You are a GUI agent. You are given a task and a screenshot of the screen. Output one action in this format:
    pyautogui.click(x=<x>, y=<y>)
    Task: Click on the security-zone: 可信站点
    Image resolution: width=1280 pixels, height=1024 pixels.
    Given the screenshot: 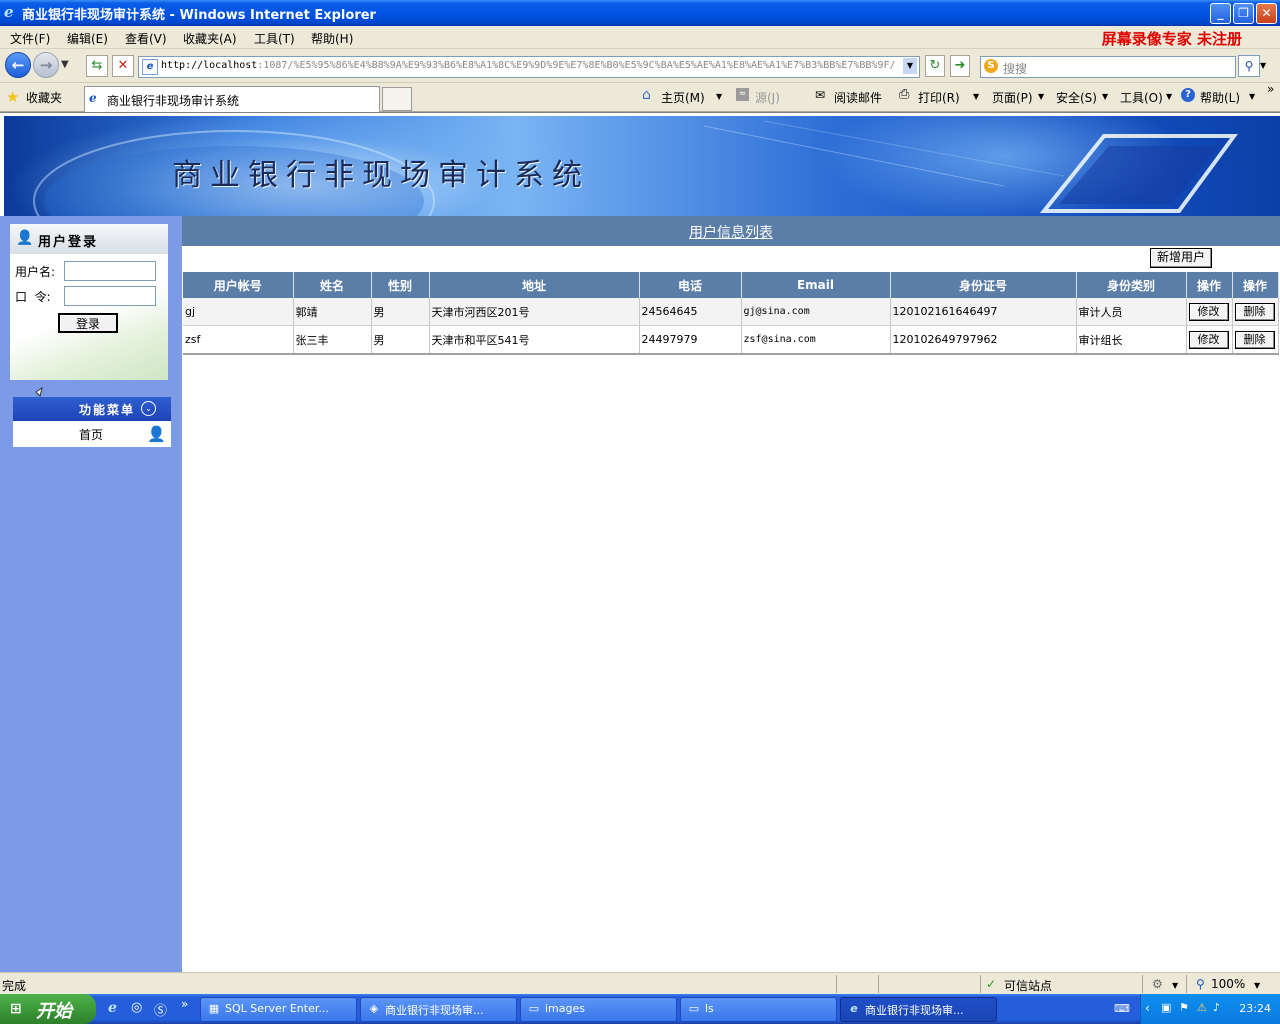 What is the action you would take?
    pyautogui.click(x=1028, y=985)
    